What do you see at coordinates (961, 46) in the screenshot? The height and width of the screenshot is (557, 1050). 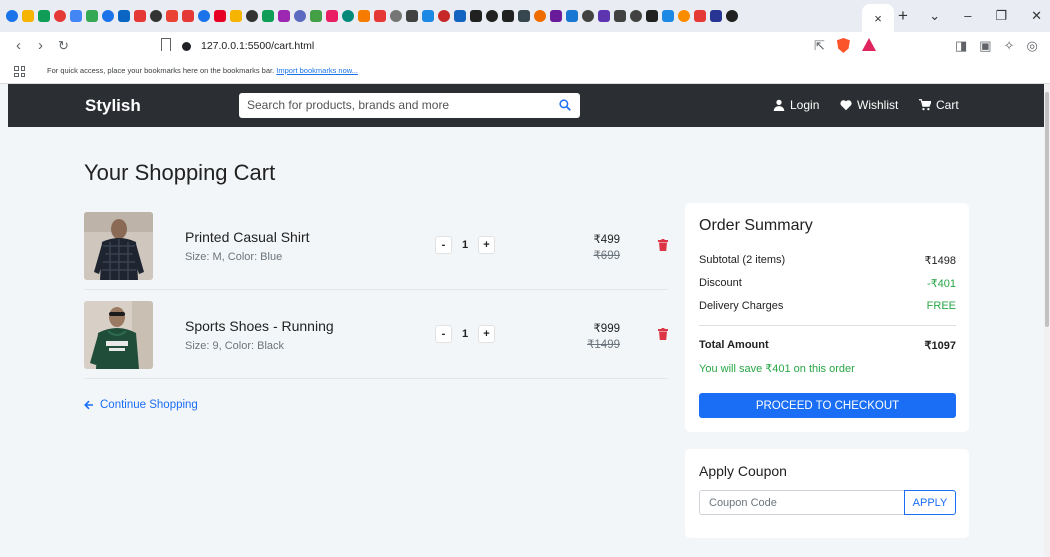 I see `sidebar-icon: ◨` at bounding box center [961, 46].